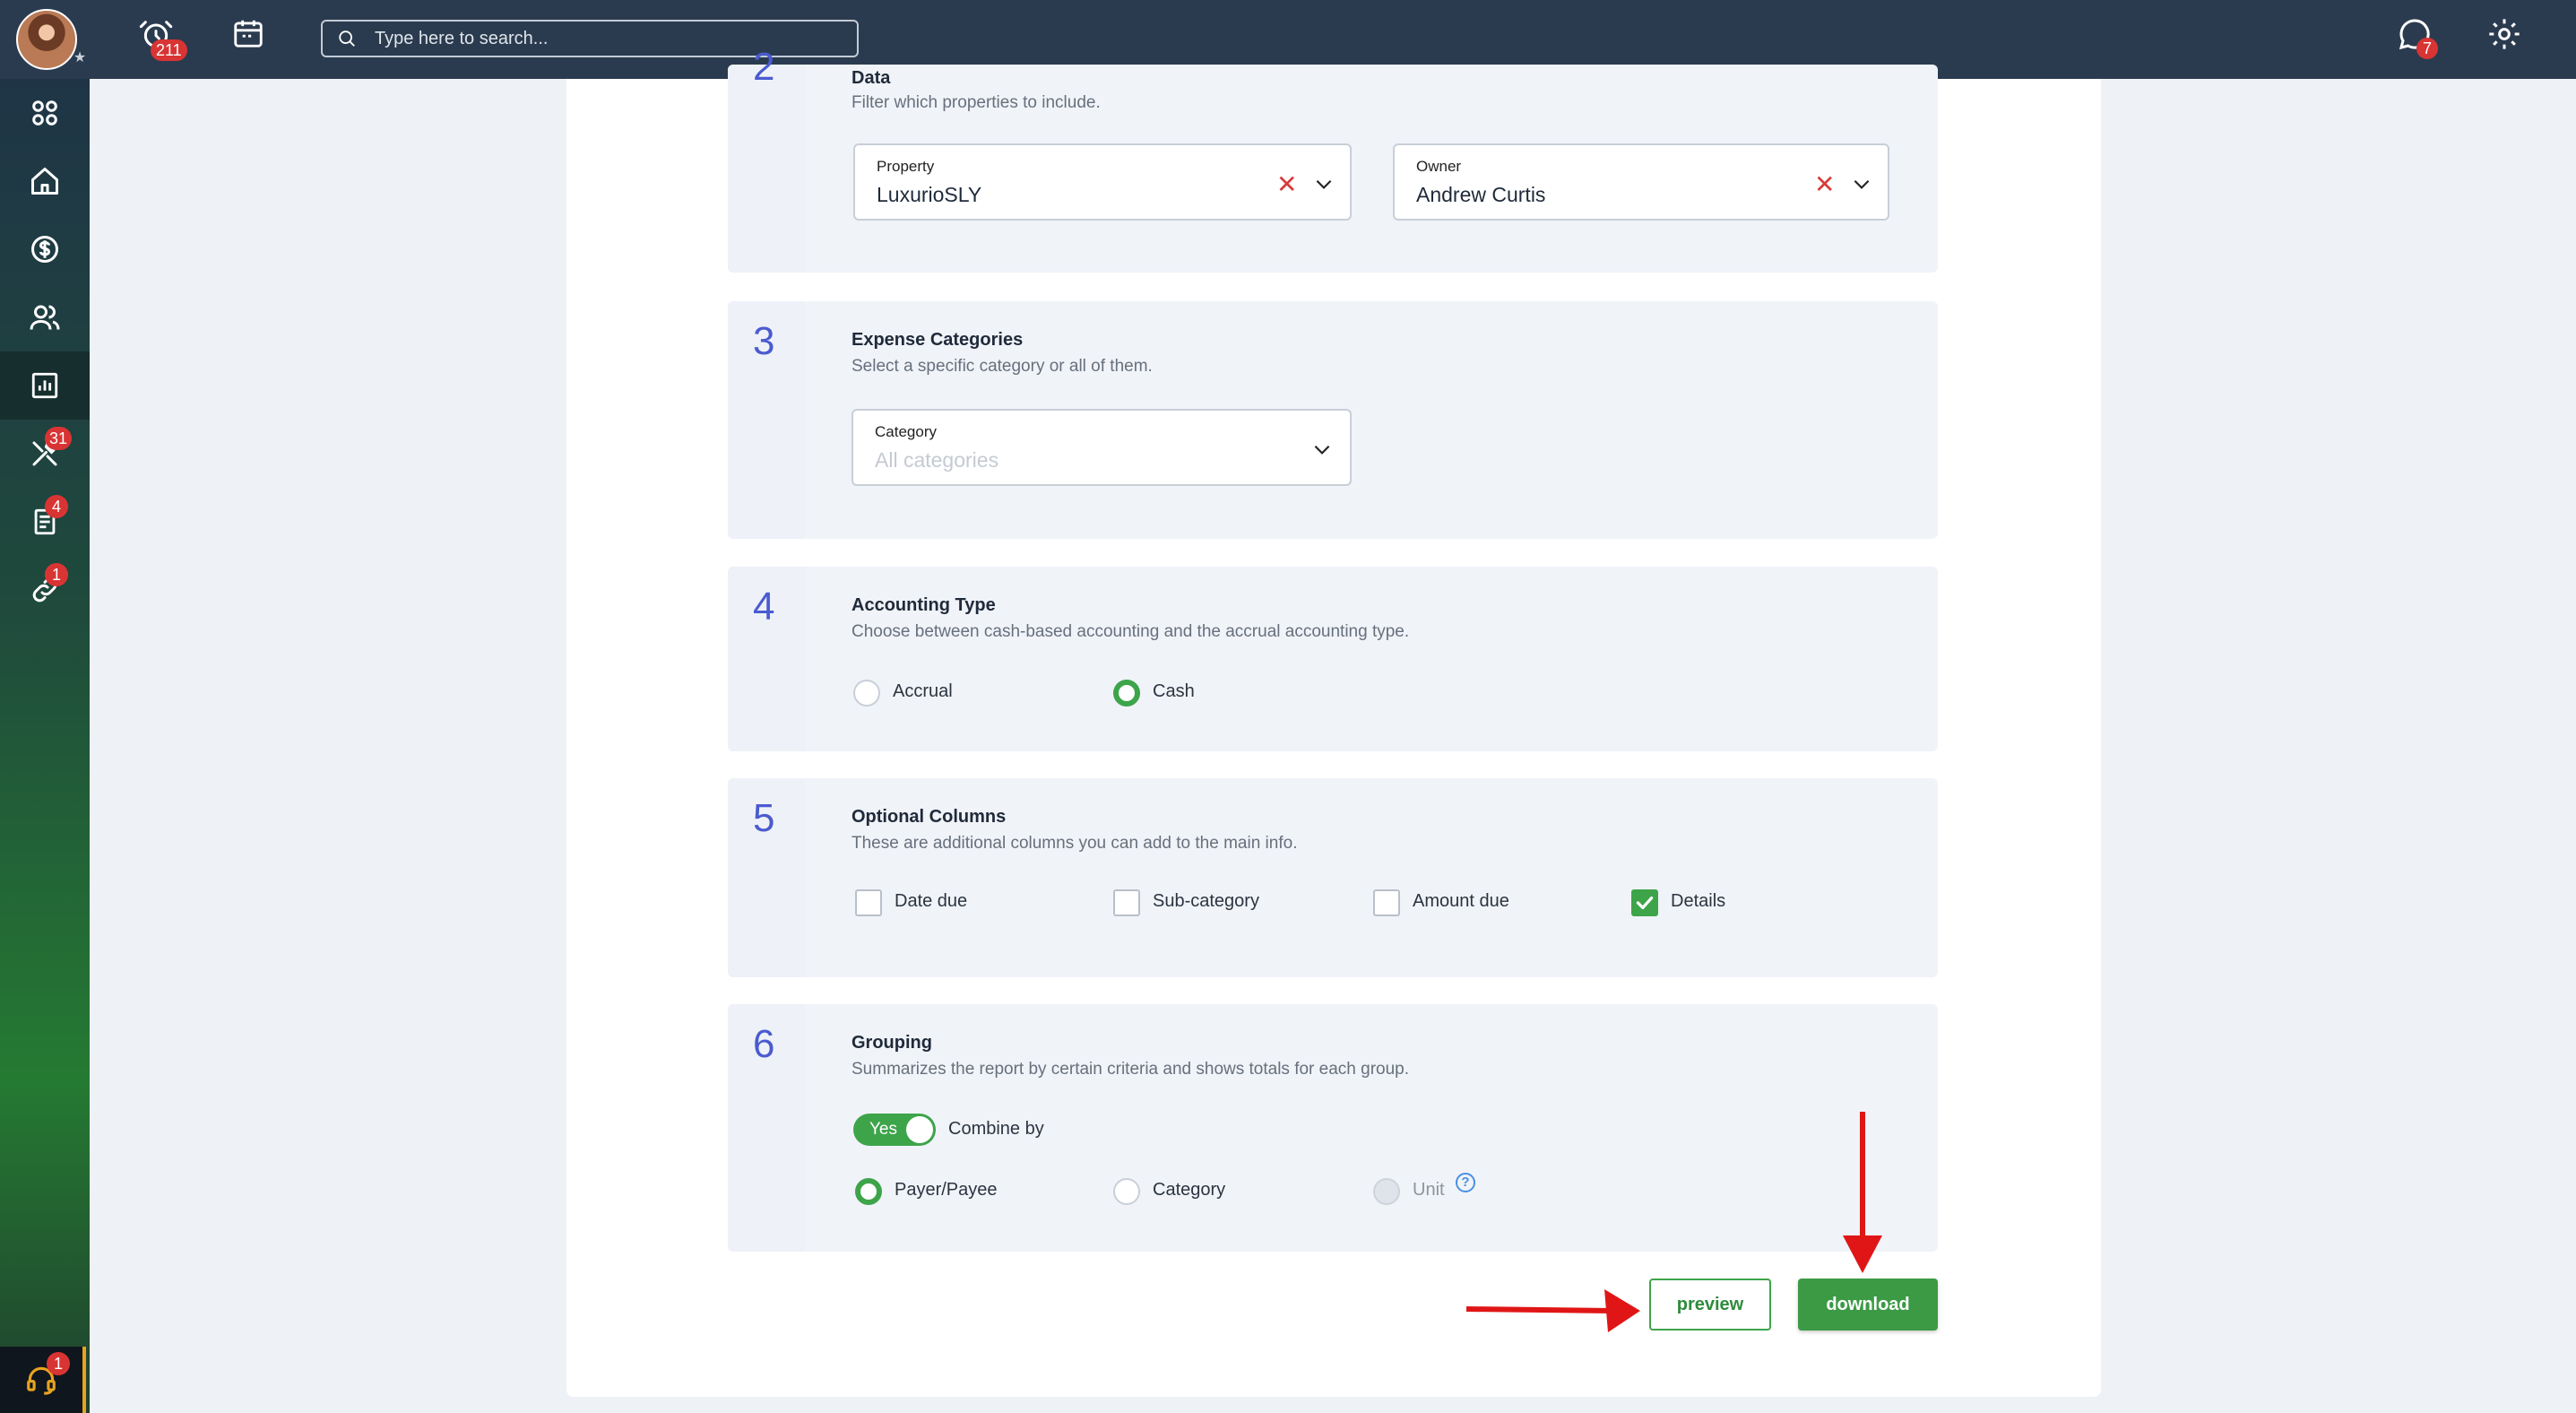 The width and height of the screenshot is (2576, 1413). Describe the element at coordinates (929, 817) in the screenshot. I see `section-title: Optional Columns` at that location.